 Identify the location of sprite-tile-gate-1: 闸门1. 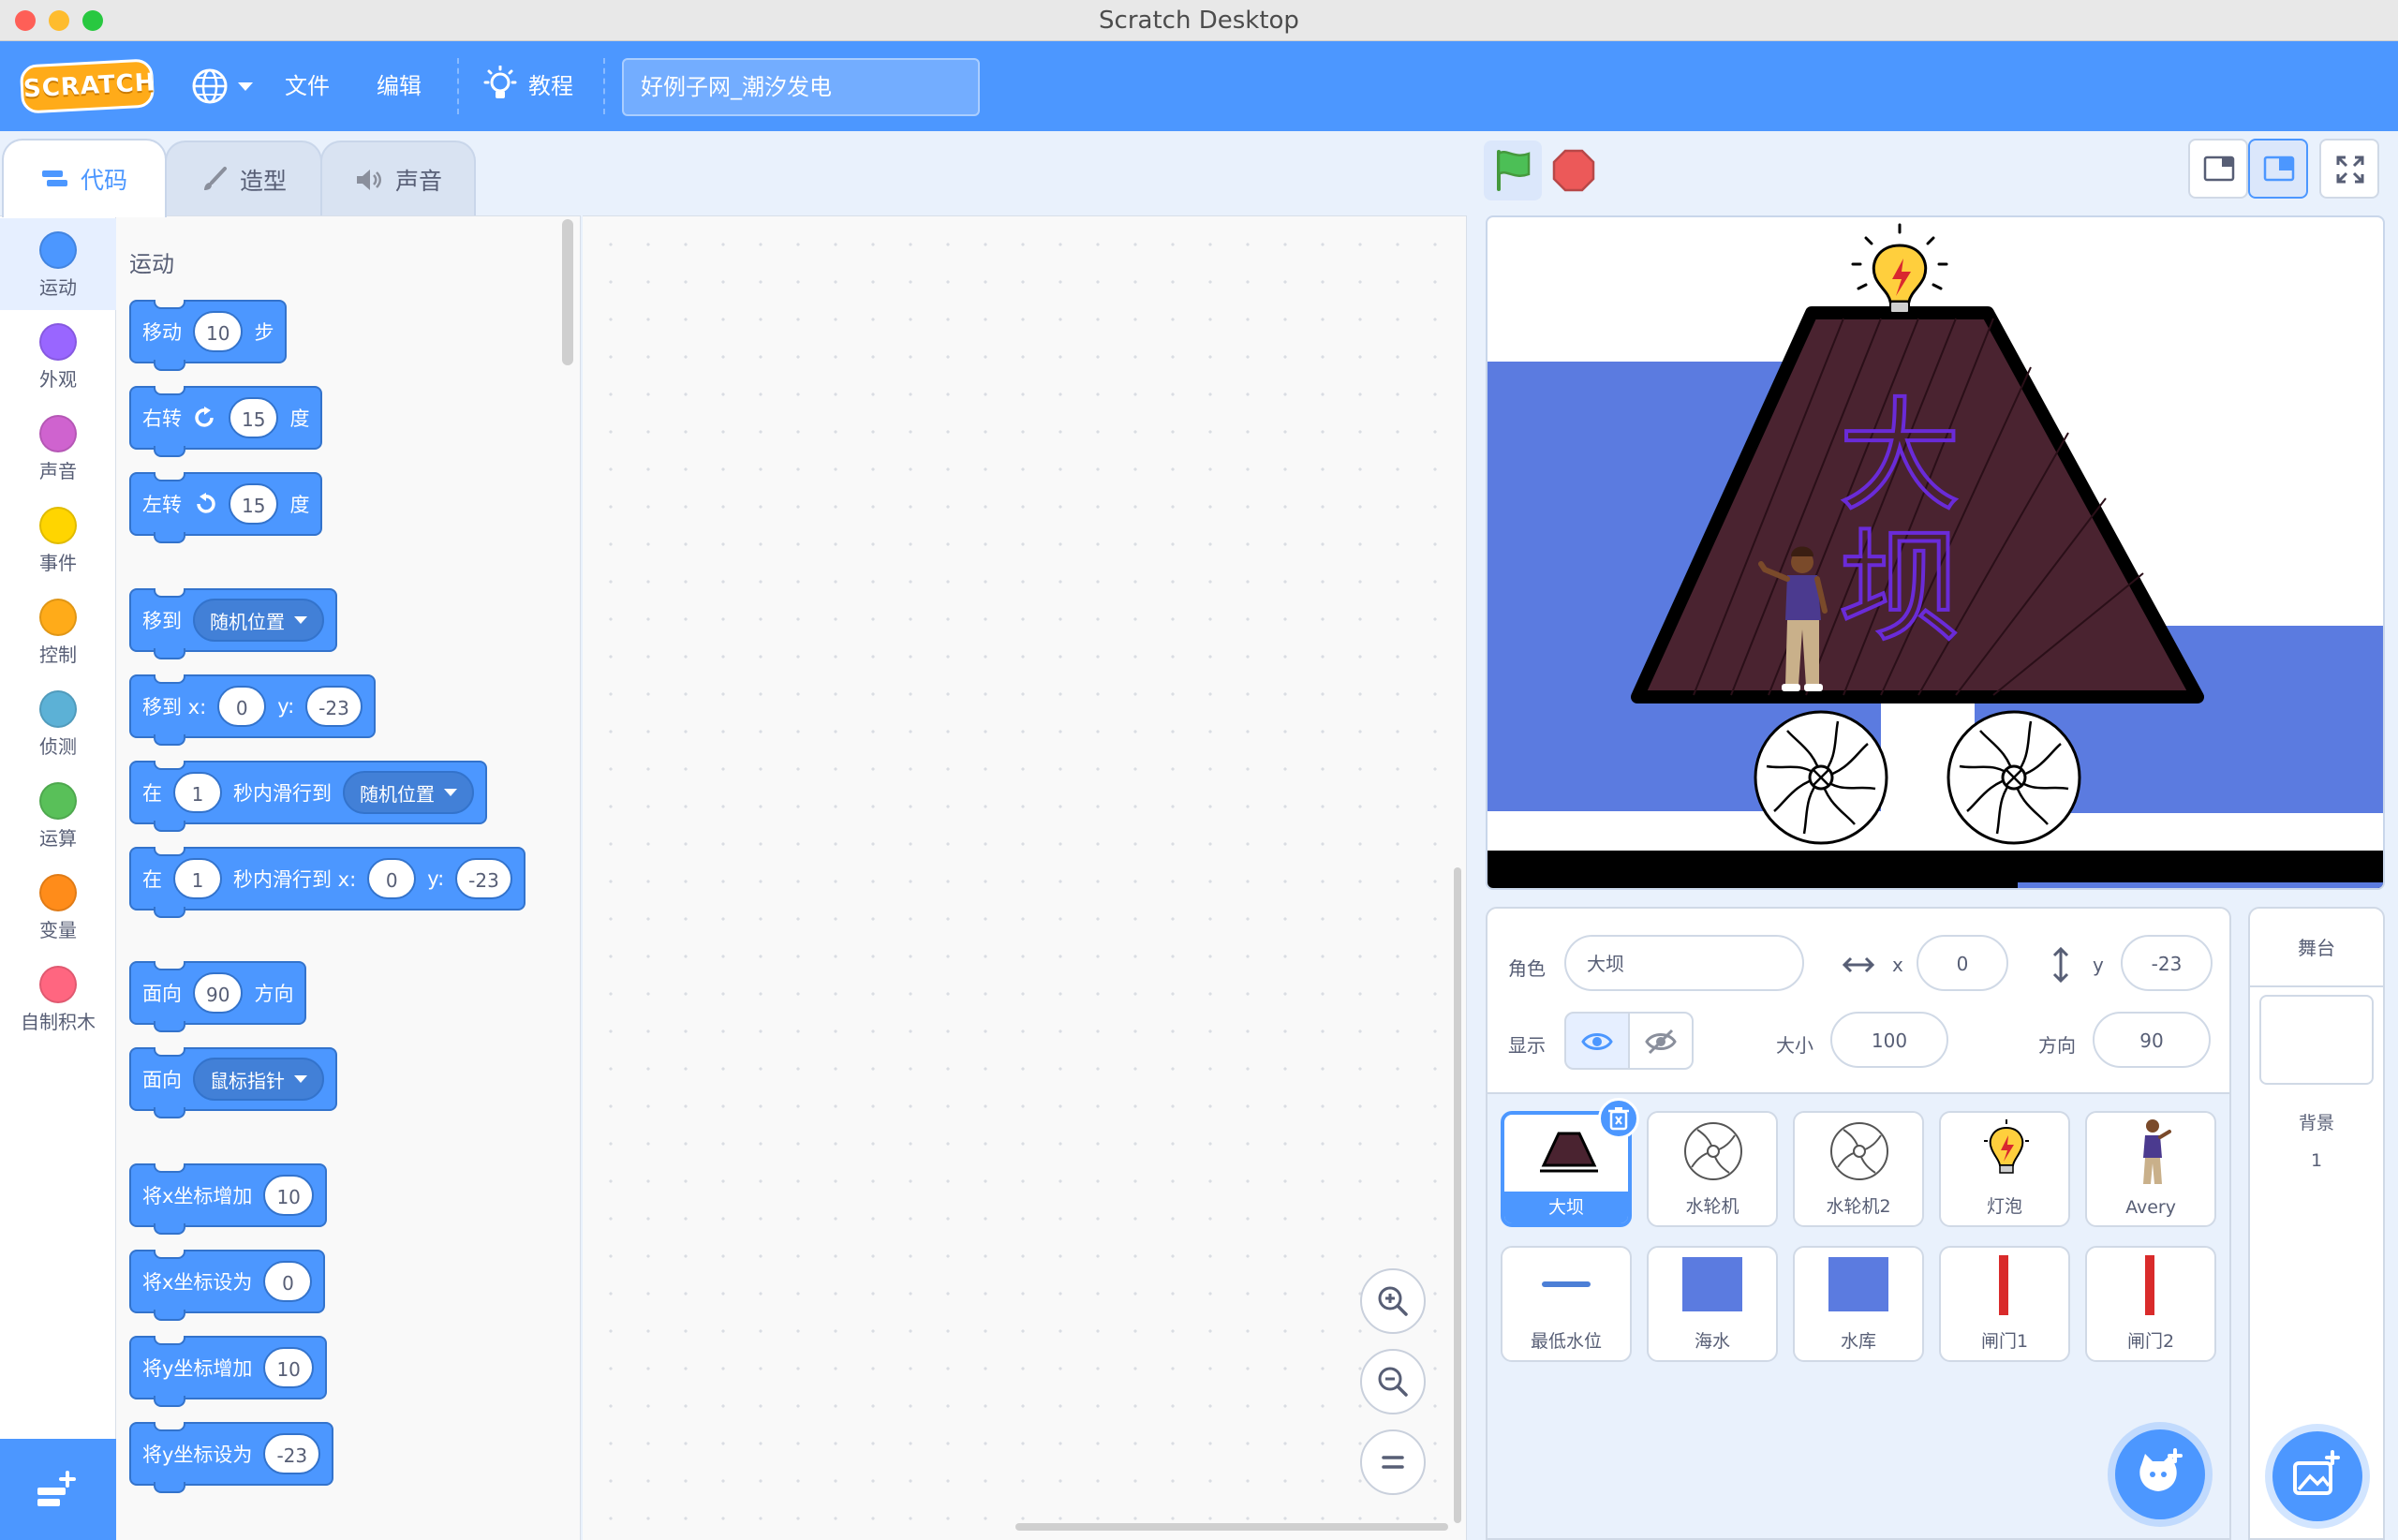
(2004, 1304).